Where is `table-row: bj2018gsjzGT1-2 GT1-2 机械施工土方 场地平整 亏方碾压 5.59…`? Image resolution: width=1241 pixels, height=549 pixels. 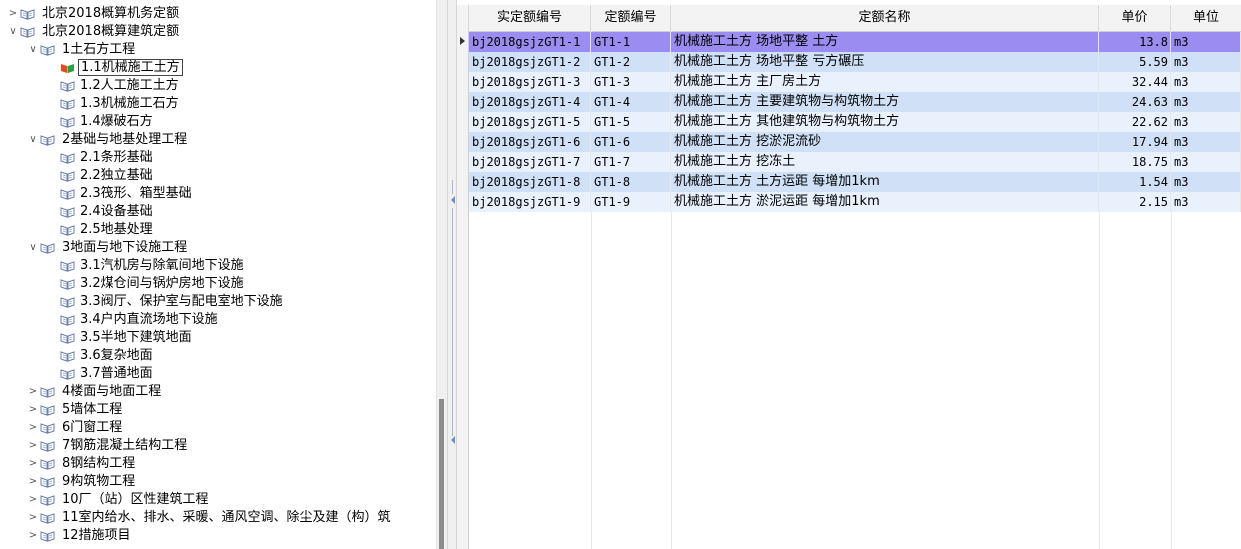
table-row: bj2018gsjzGT1-2 GT1-2 机械施工土方 场地平整 亏方碾压 5.59… is located at coordinates (855, 62).